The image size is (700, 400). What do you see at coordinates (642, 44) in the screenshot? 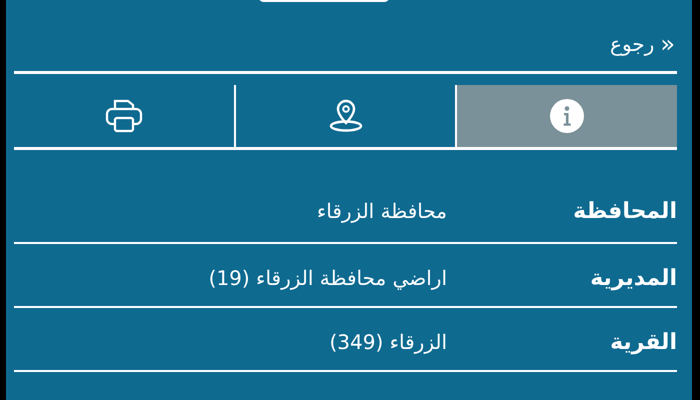
I see `back-button: « رجوع` at bounding box center [642, 44].